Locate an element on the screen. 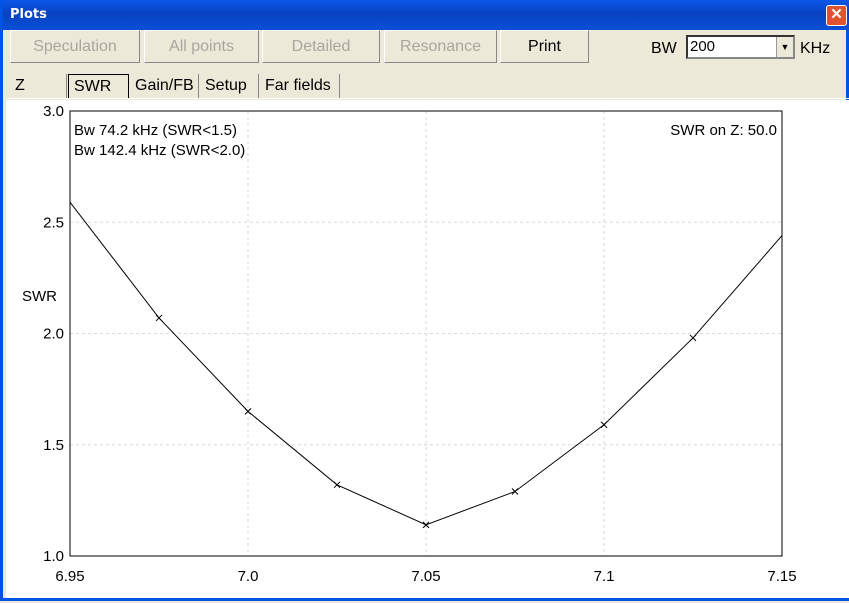 This screenshot has width=849, height=603. tab-far-fields: Far fields is located at coordinates (300, 86).